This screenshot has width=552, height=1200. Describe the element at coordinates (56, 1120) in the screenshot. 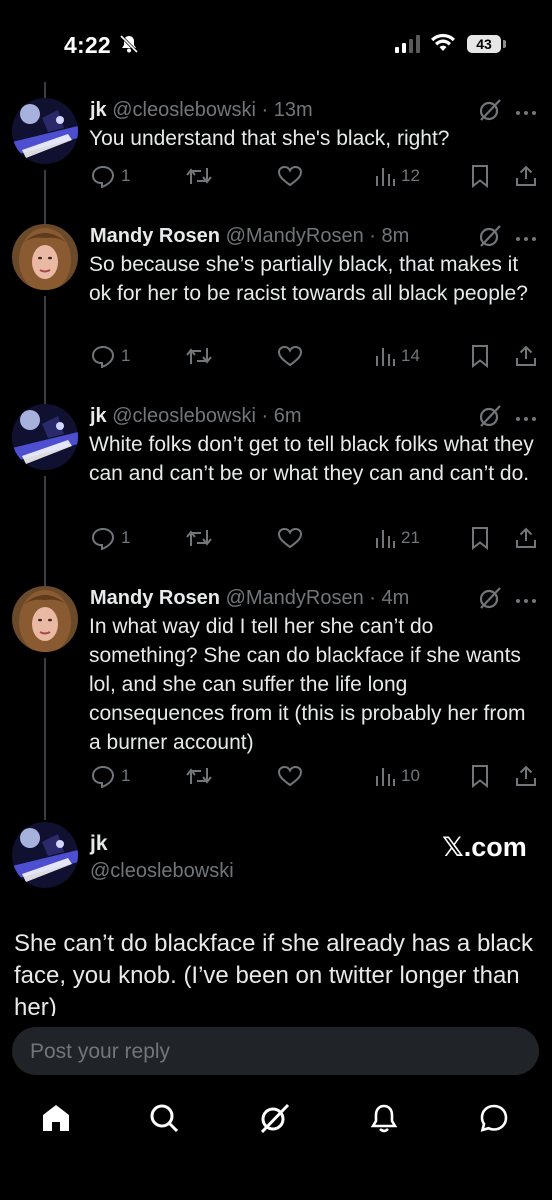

I see `home-icon` at that location.